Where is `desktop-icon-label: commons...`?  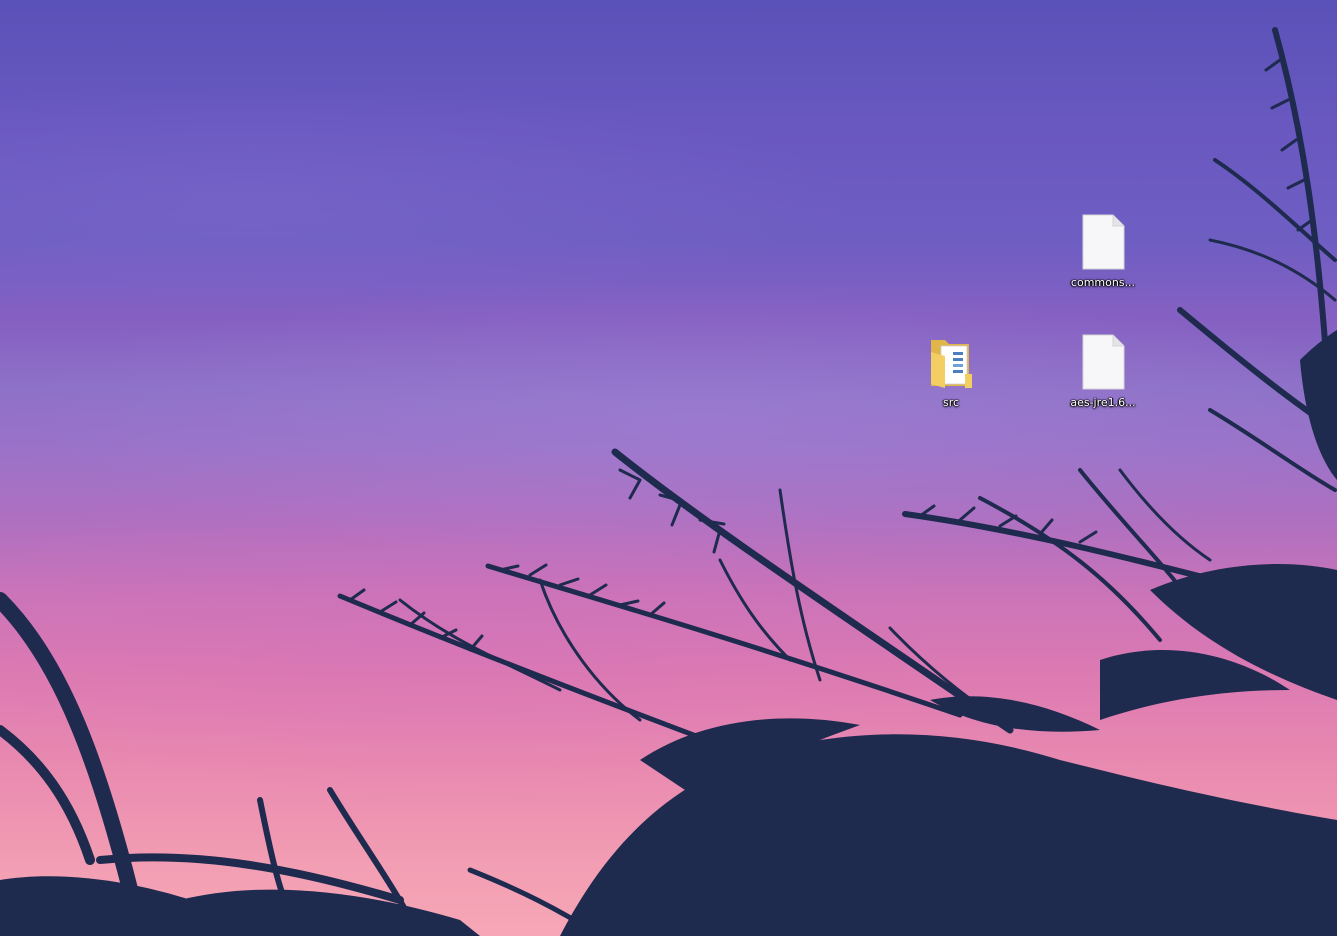 desktop-icon-label: commons... is located at coordinates (1103, 282).